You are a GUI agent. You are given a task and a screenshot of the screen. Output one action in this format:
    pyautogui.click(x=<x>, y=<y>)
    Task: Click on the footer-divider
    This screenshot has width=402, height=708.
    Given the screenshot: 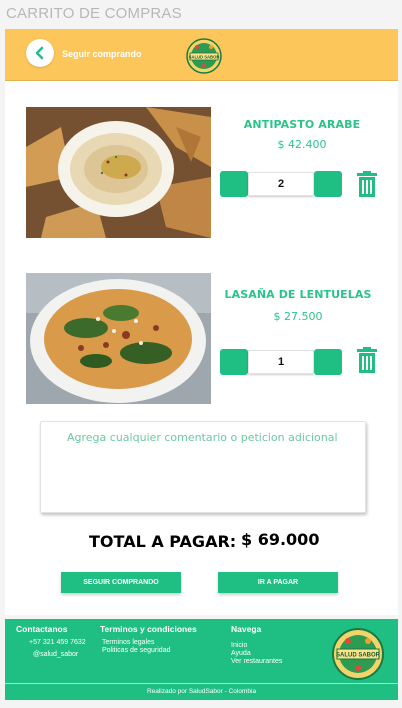 What is the action you would take?
    pyautogui.click(x=201, y=683)
    